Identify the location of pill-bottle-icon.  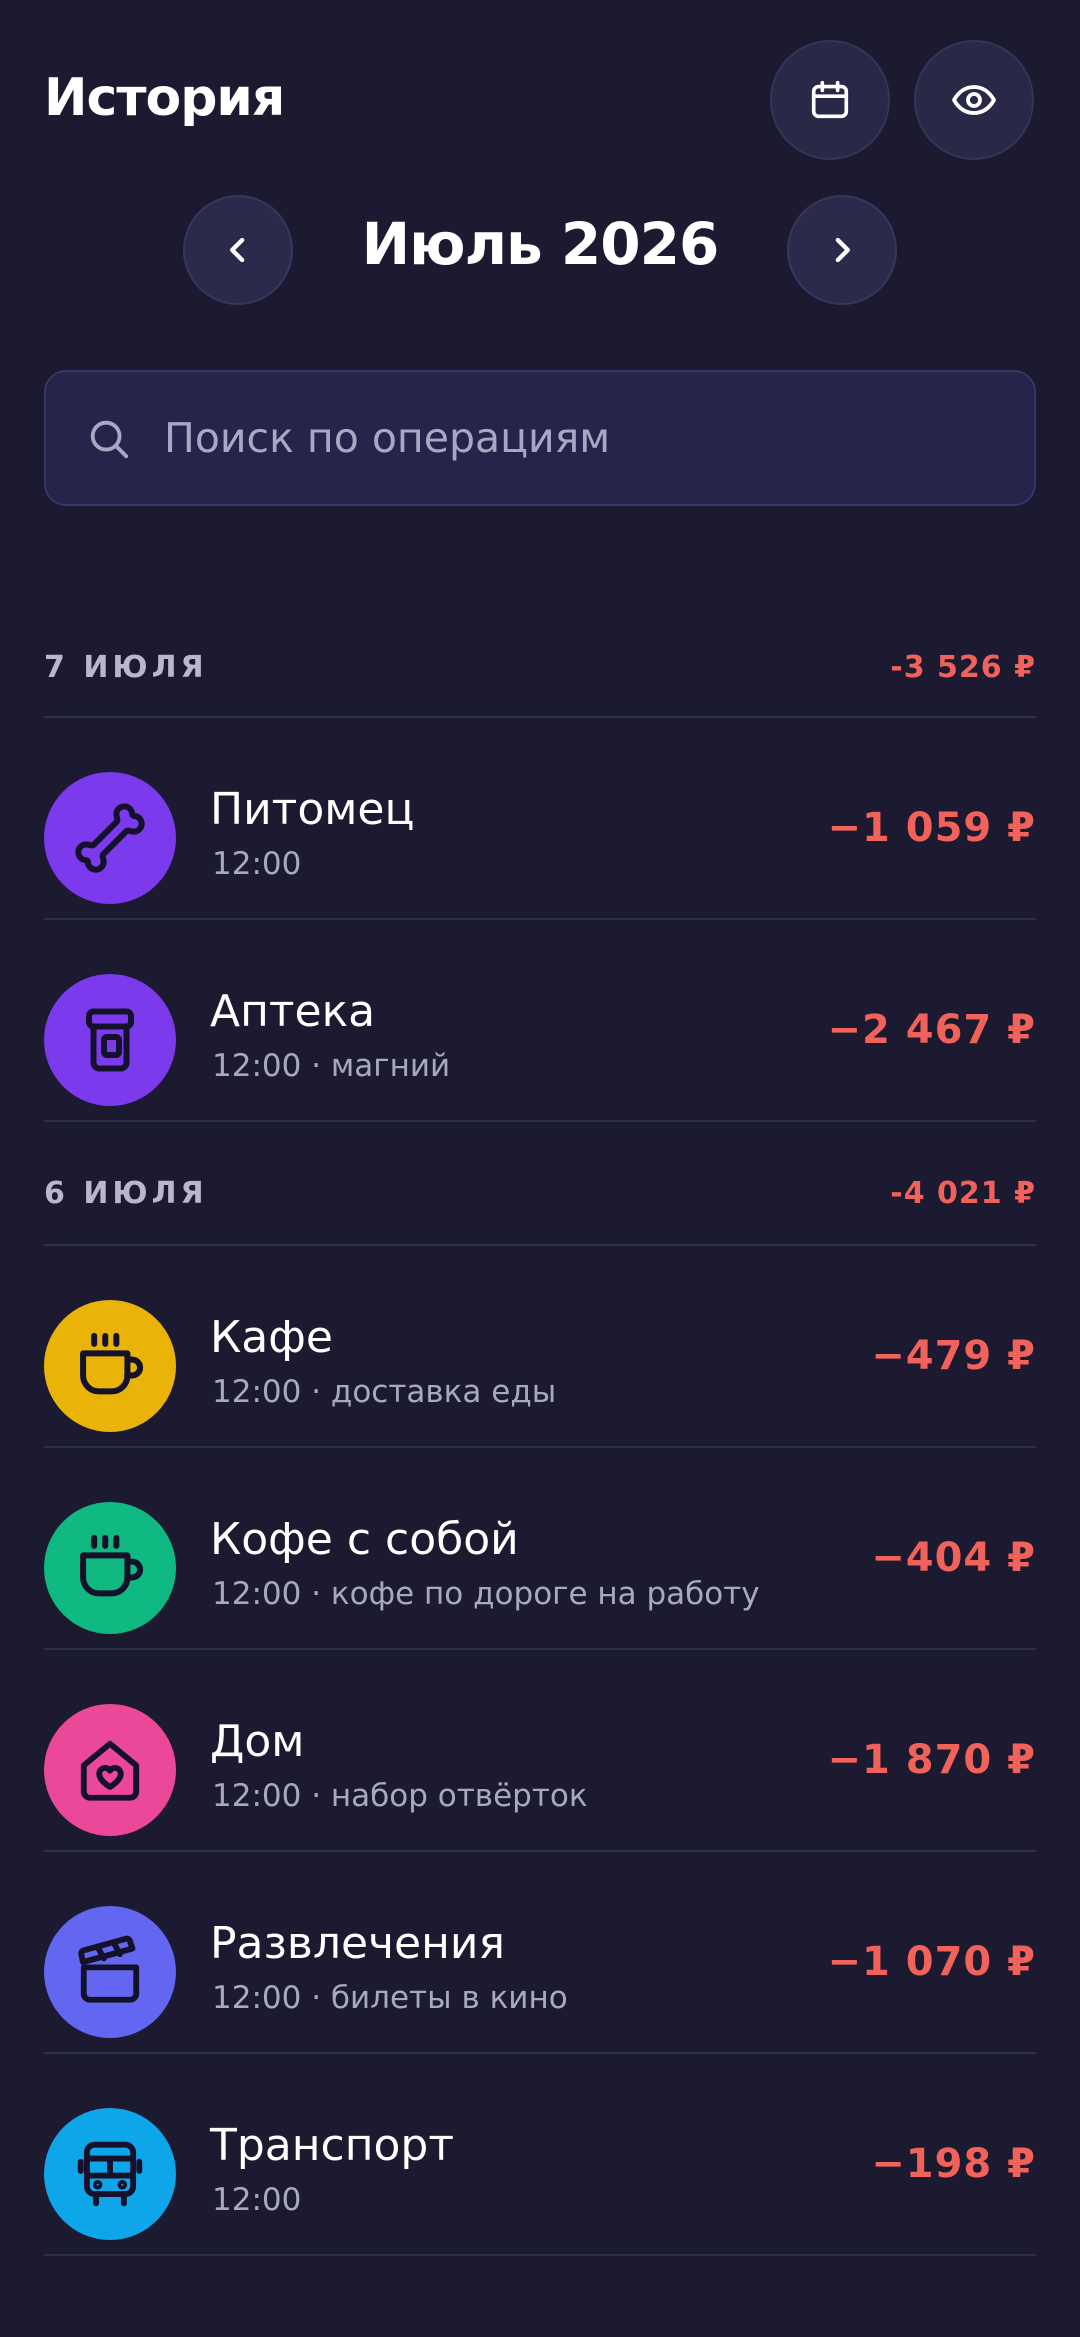
(110, 1040).